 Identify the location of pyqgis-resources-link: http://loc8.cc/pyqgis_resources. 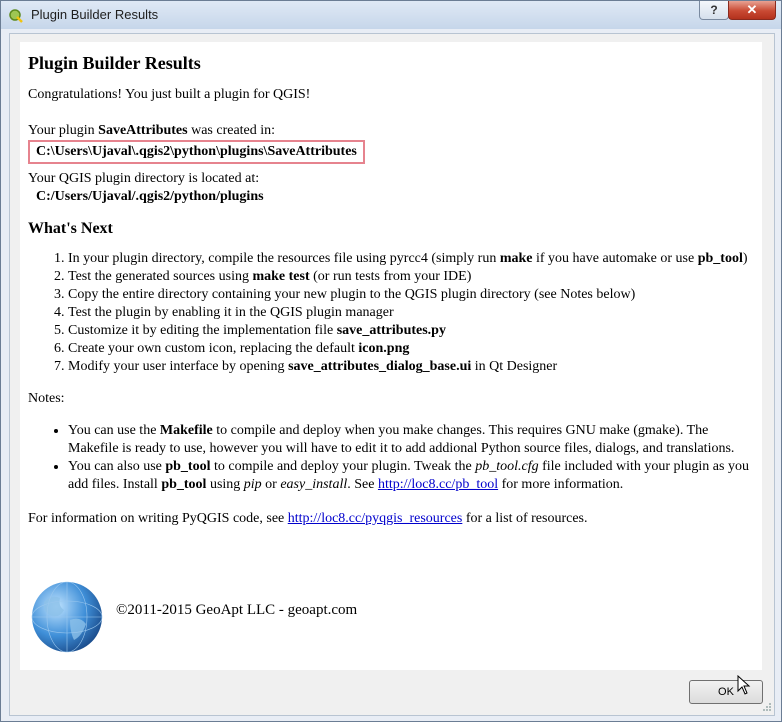
(375, 518).